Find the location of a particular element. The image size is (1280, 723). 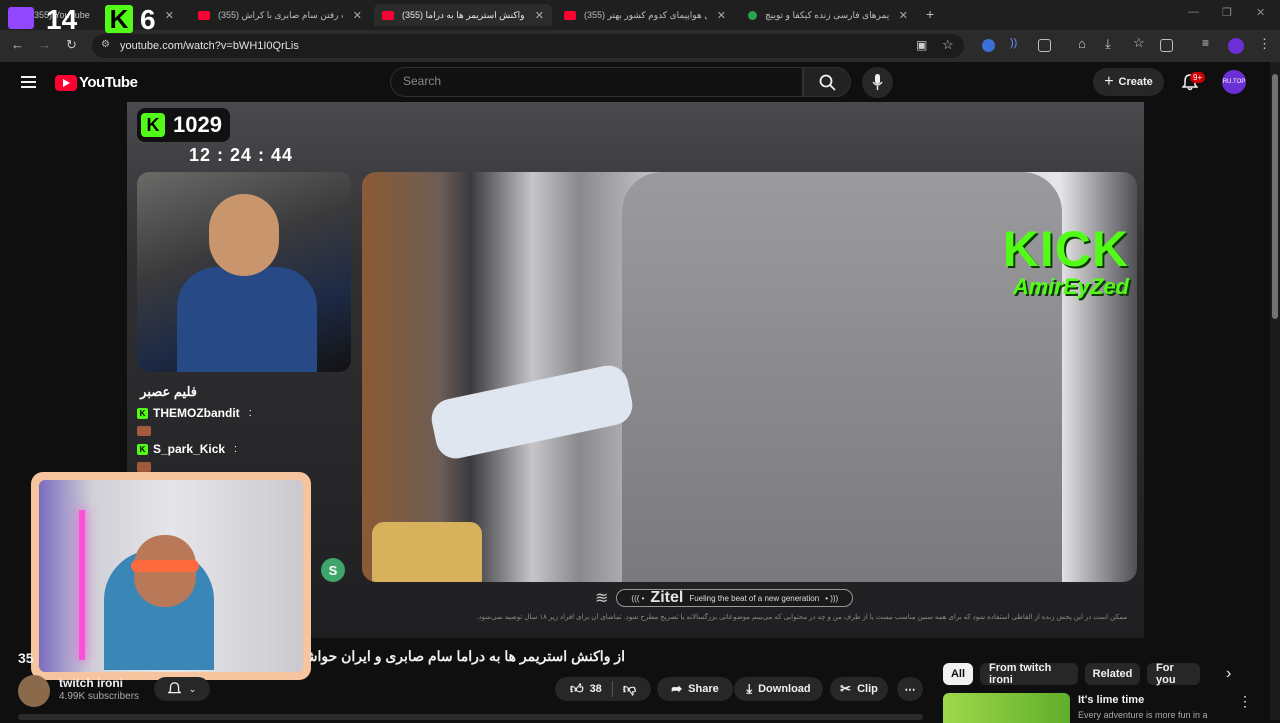

stream-timer: 12 : 24 : 44 is located at coordinates (241, 155).